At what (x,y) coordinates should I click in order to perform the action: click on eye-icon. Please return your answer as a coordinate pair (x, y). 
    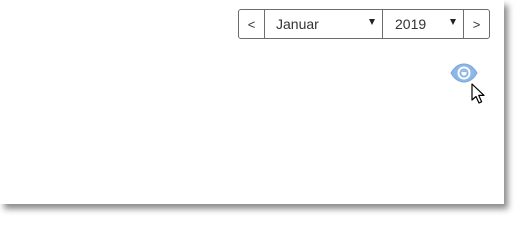
    Looking at the image, I should click on (464, 73).